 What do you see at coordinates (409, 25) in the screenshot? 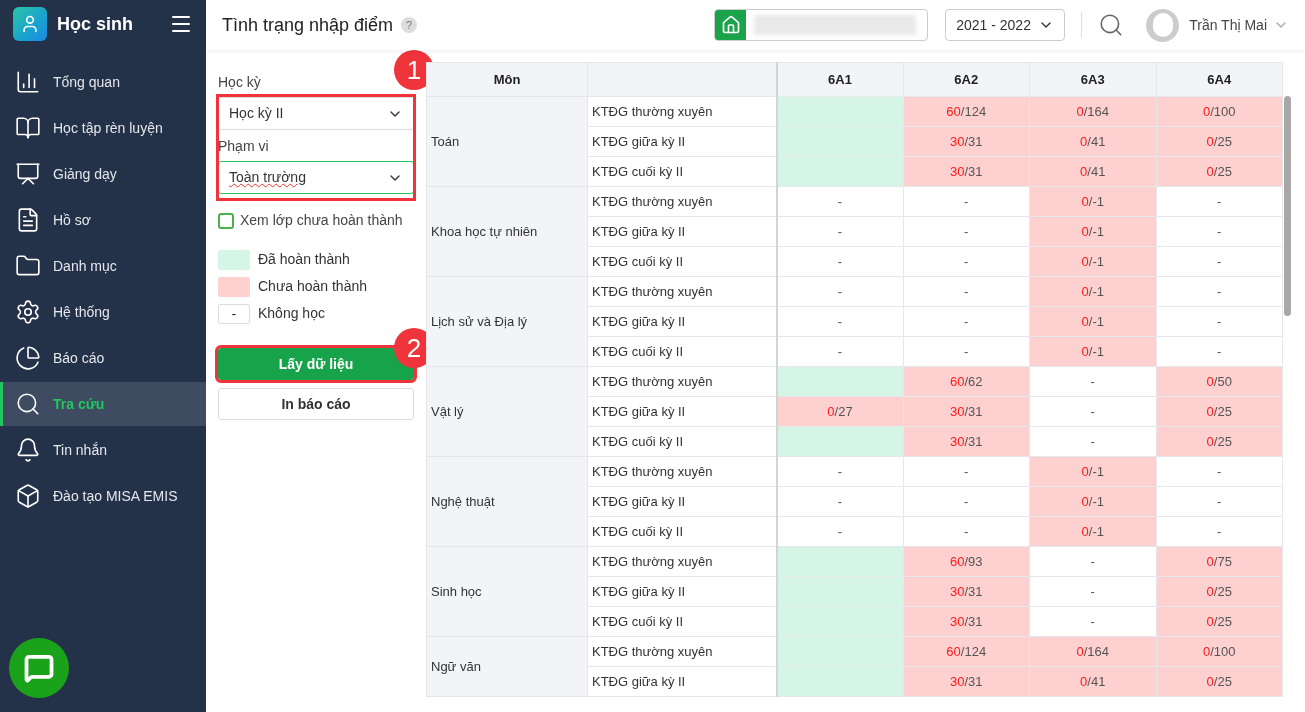
I see `help-icon: ?` at bounding box center [409, 25].